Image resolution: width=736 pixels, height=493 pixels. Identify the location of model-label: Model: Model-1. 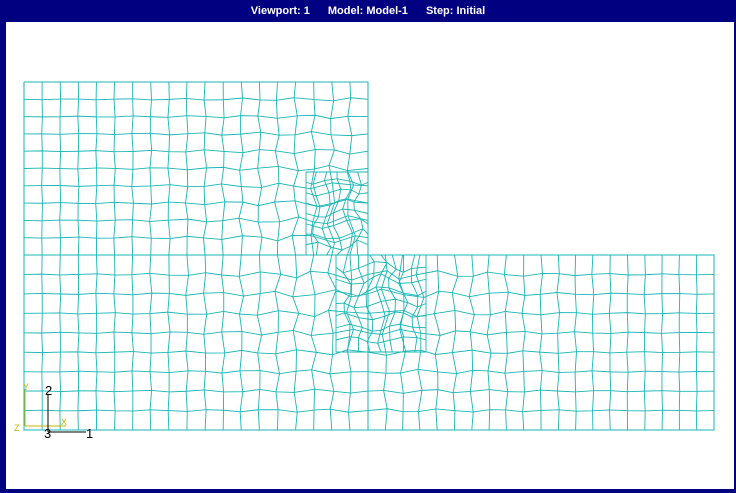
(367, 11).